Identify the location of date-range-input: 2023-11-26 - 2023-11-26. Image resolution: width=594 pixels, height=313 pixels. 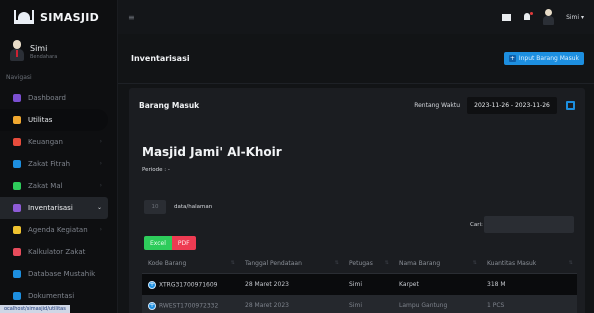
(512, 105).